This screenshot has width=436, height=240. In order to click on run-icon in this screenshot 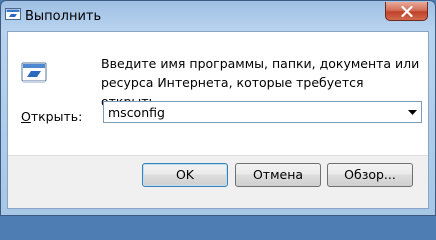, I will do `click(13, 14)`.